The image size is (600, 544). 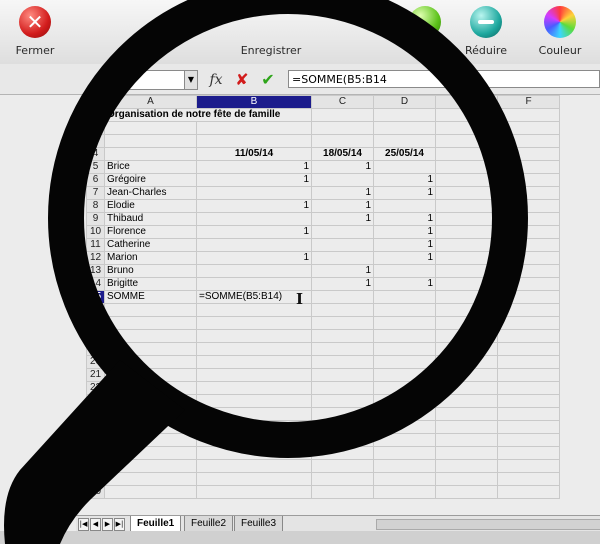 I want to click on column-header-f: F, so click(x=528, y=102).